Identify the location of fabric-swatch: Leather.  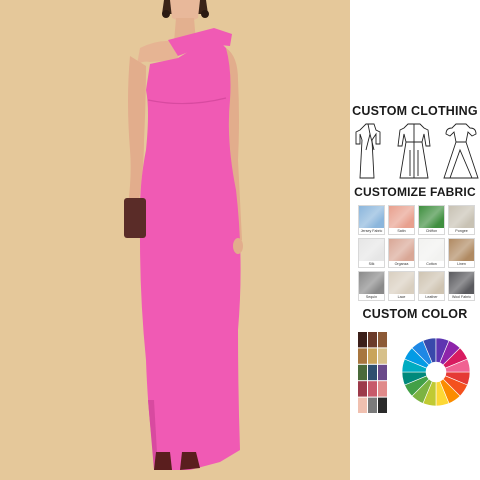
(431, 286).